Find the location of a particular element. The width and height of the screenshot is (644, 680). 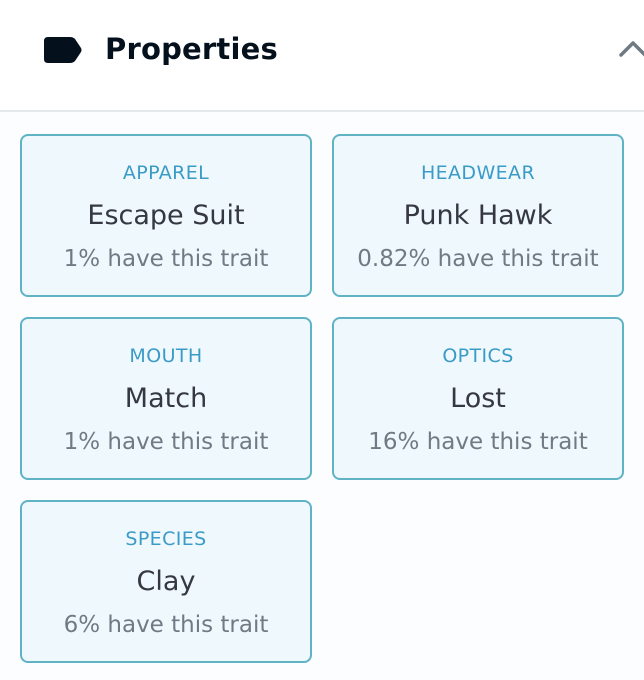

property-type: OPTICS is located at coordinates (478, 356).